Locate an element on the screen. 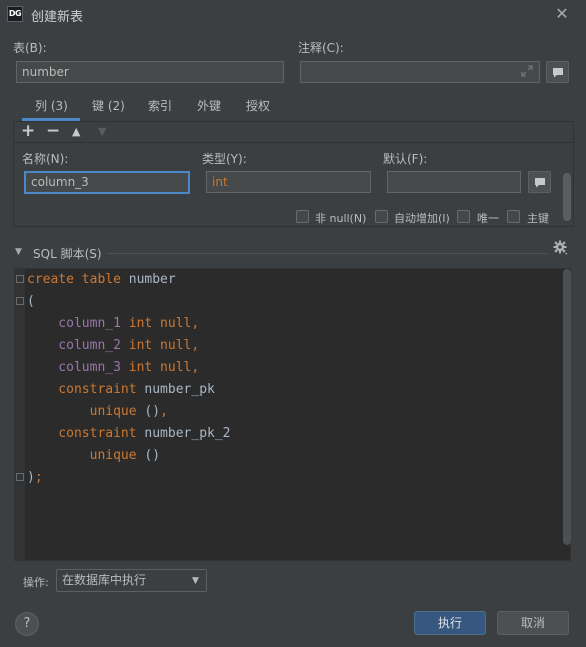 The image size is (586, 647). tab-indexes: 索引 is located at coordinates (160, 108).